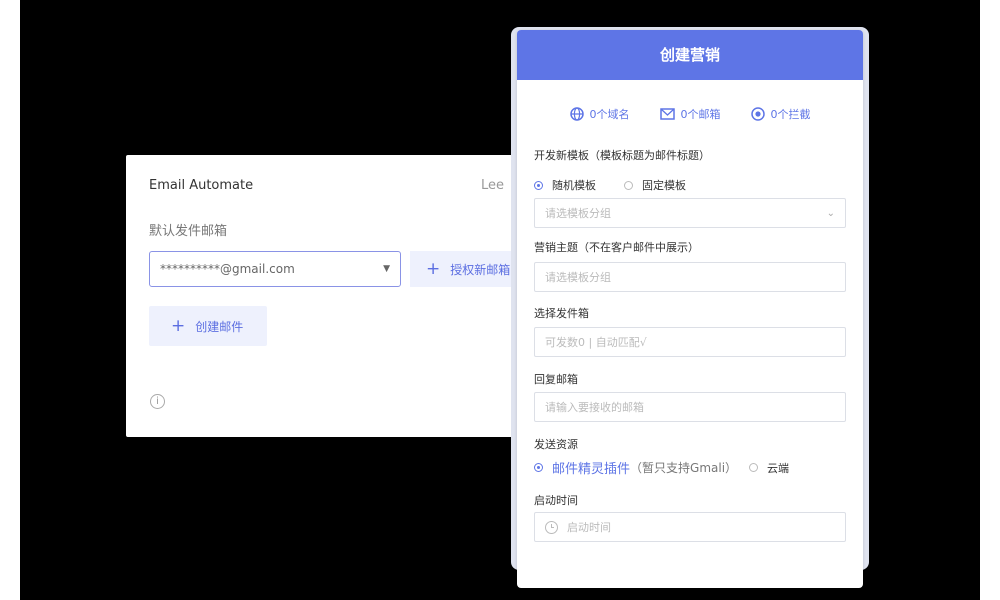 This screenshot has height=600, width=1000. What do you see at coordinates (830, 213) in the screenshot?
I see `chevron-down-icon: ⌄` at bounding box center [830, 213].